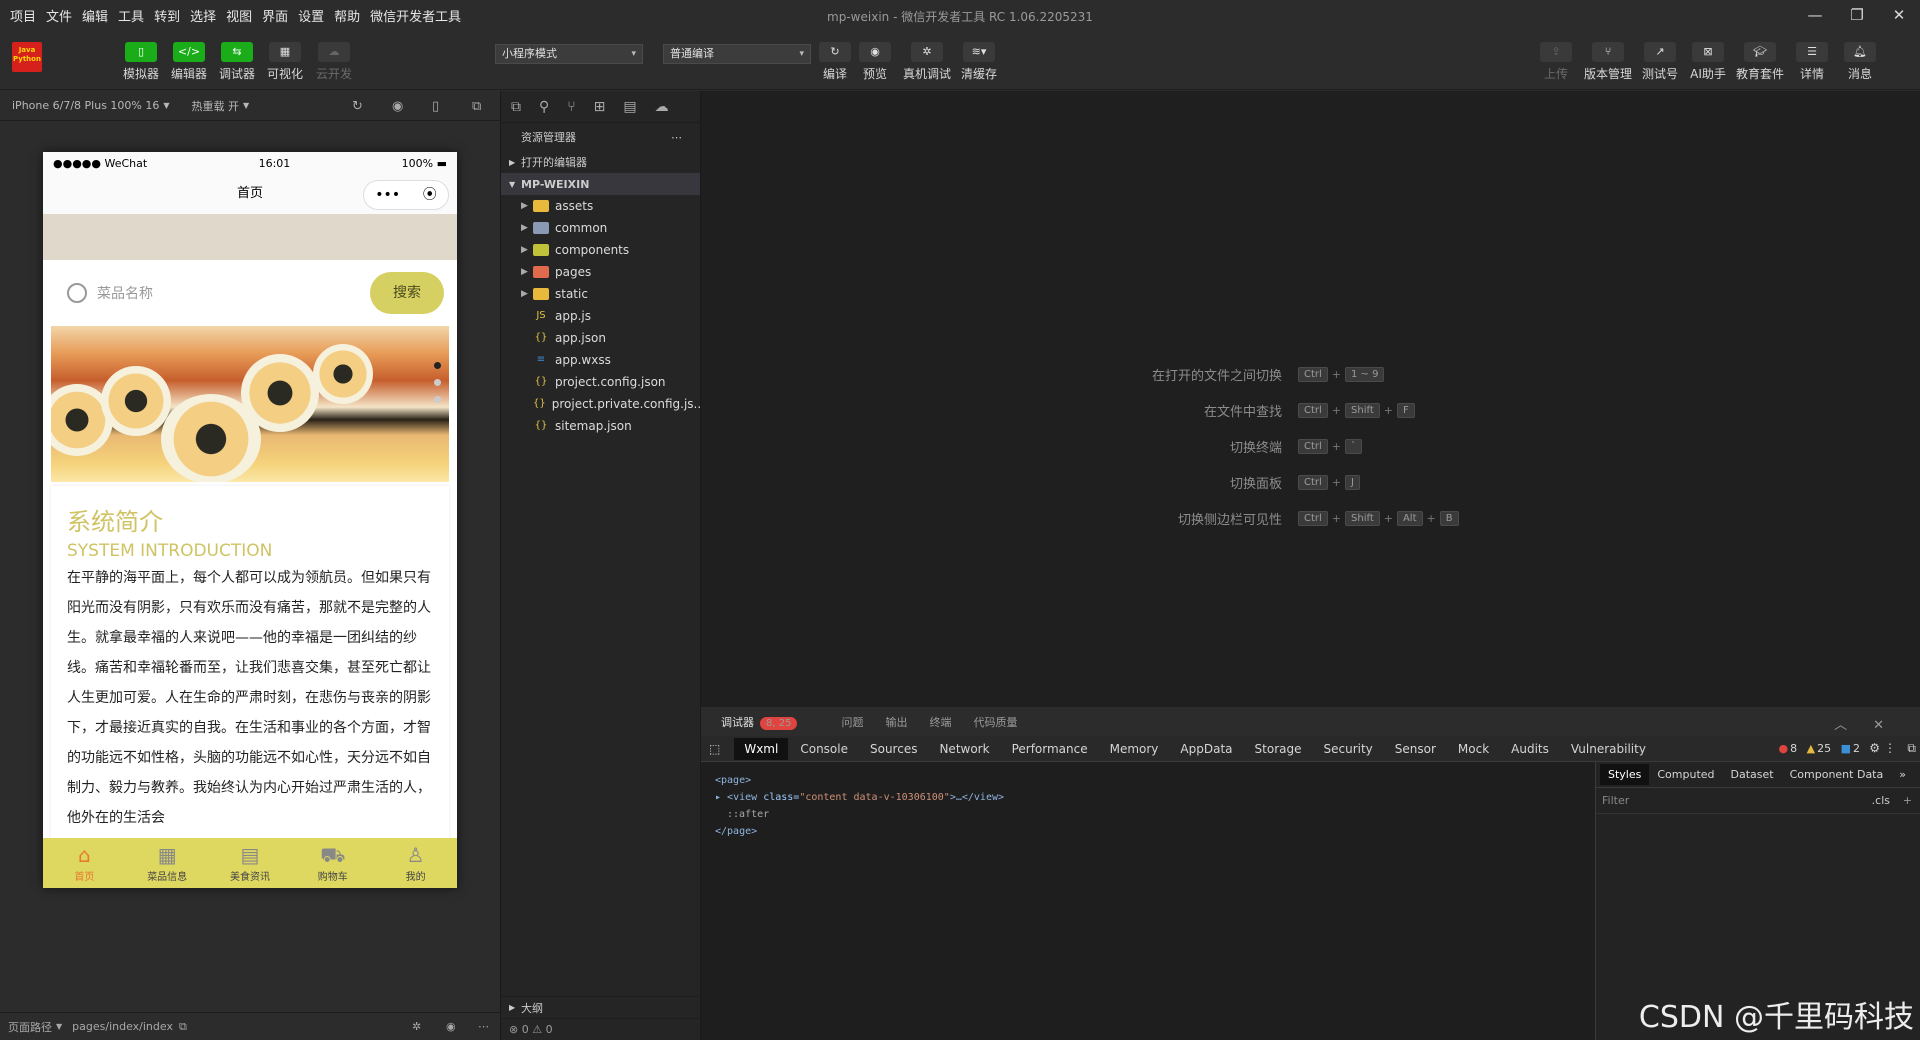  Describe the element at coordinates (964, 749) in the screenshot. I see `devtools-tab-network: Network` at that location.